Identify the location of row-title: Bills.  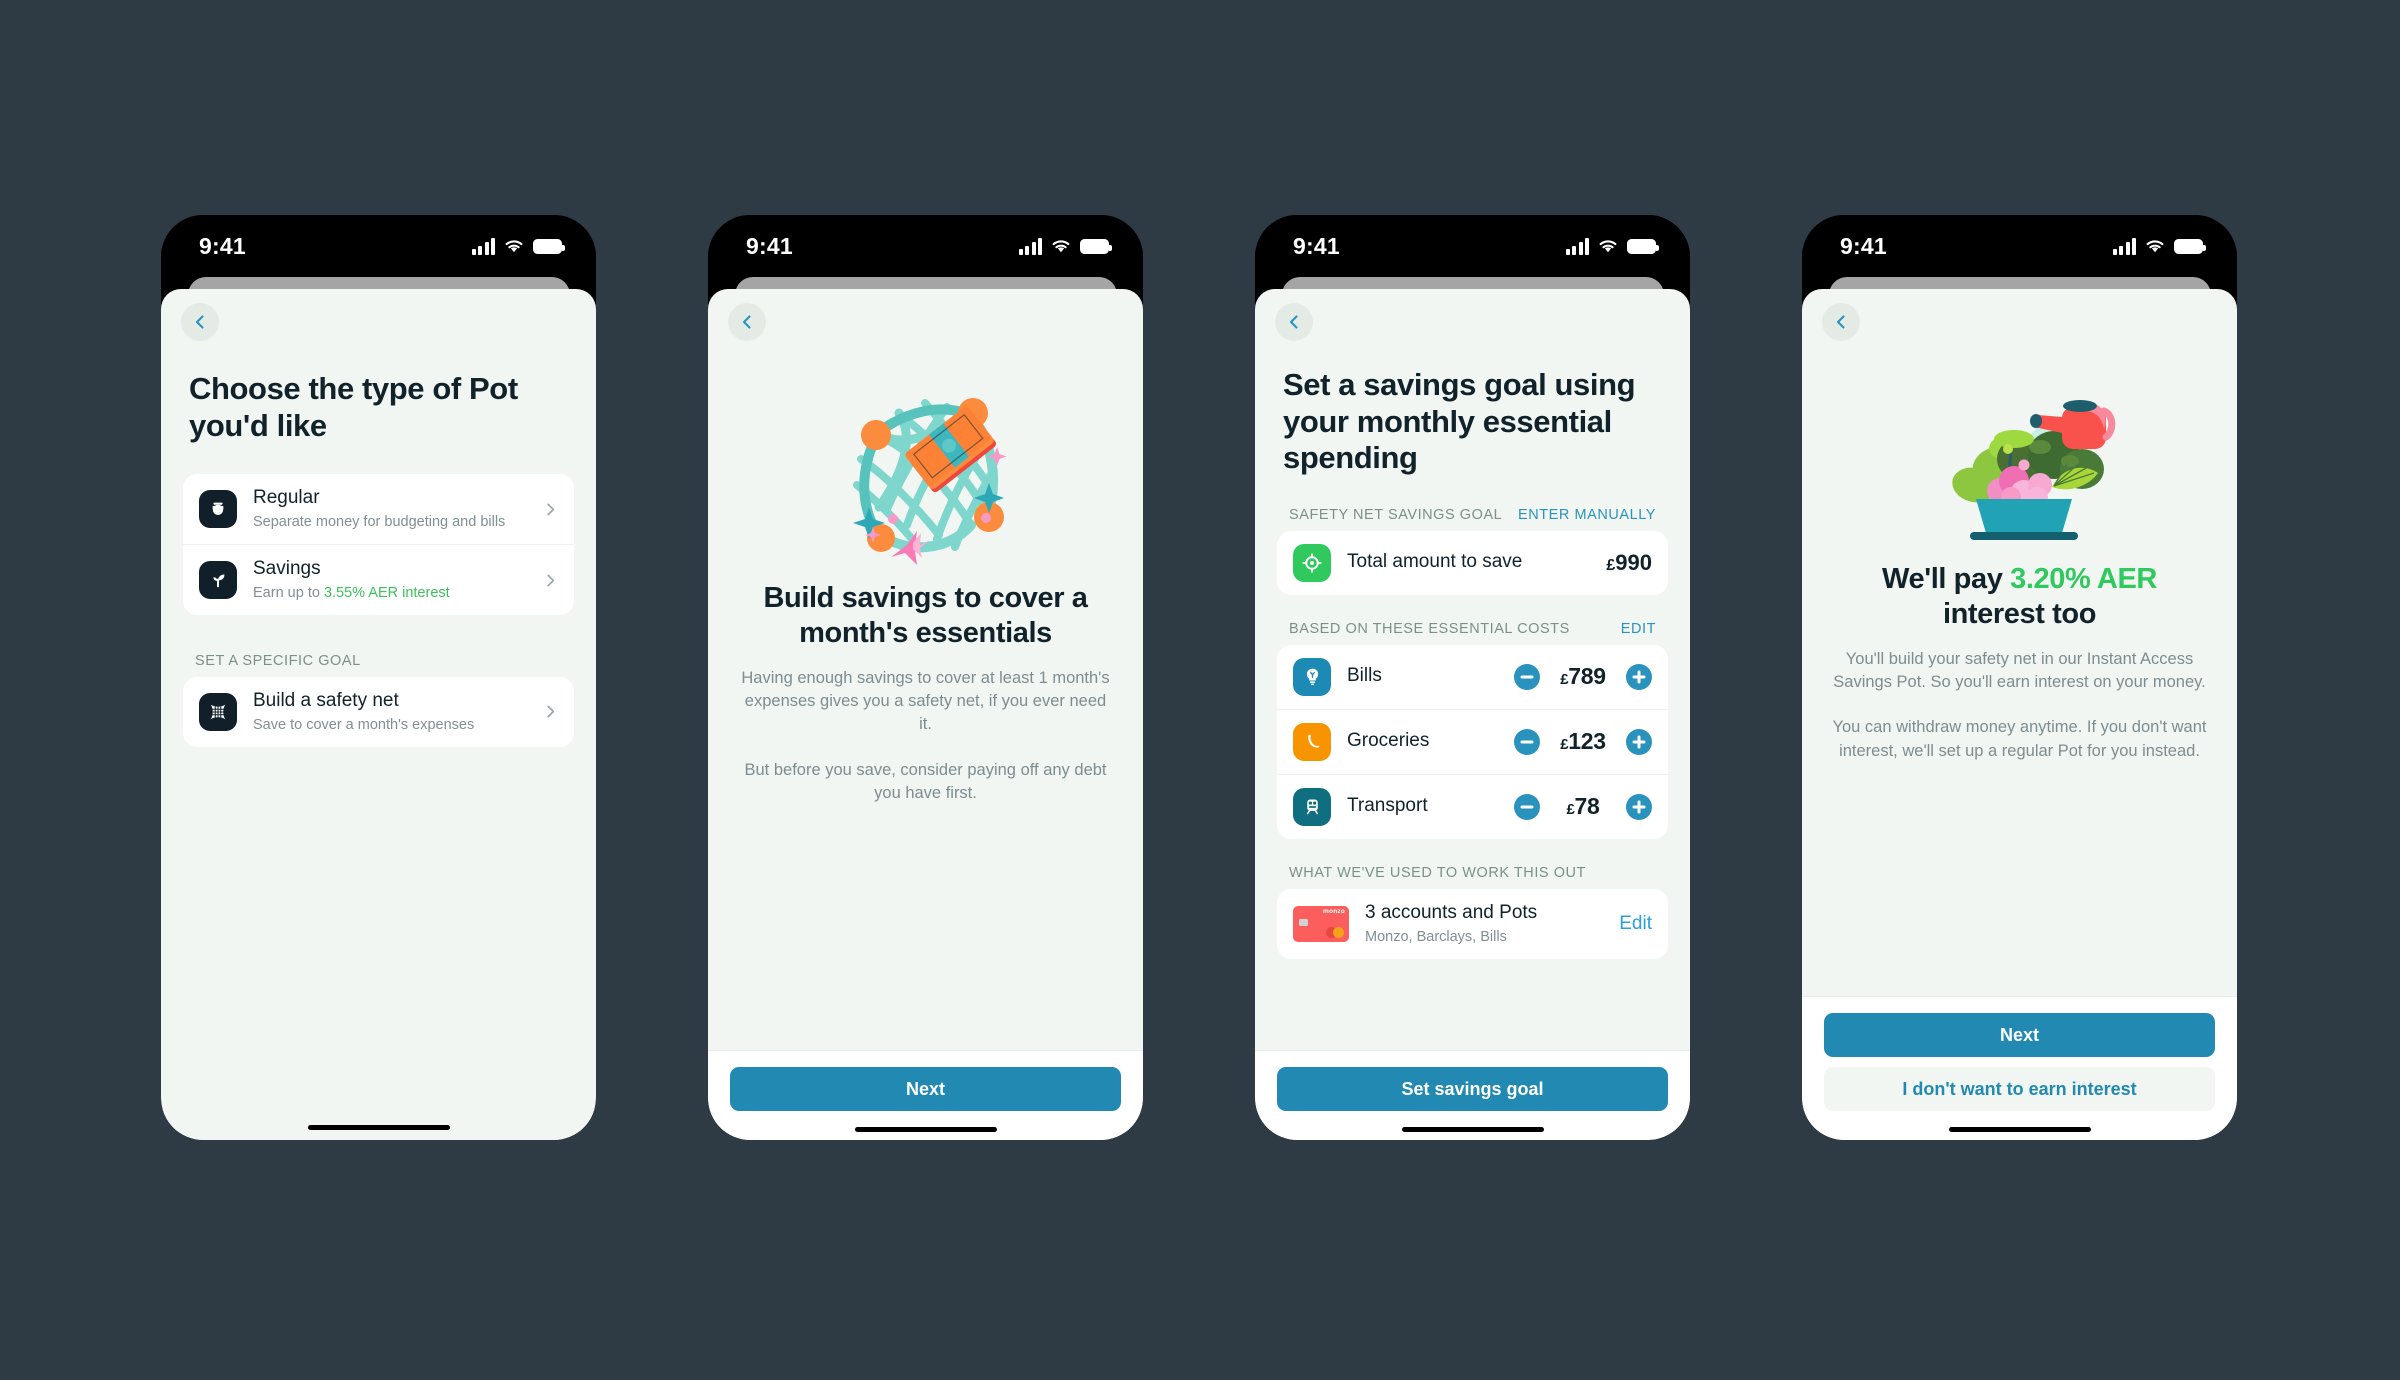
(1364, 676).